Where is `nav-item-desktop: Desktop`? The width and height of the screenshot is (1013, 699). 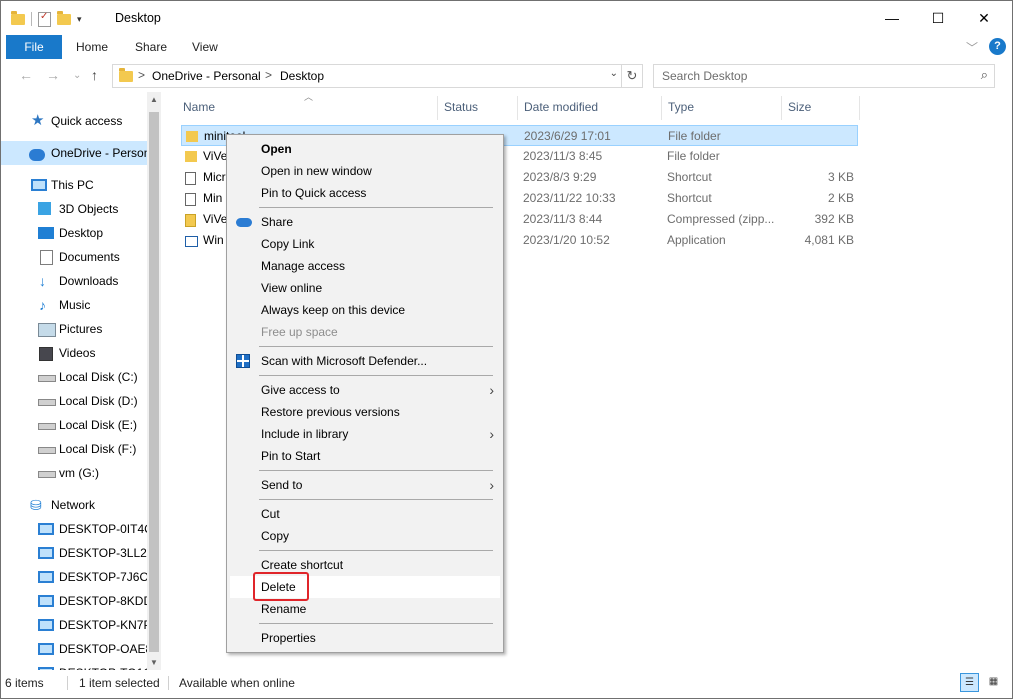
nav-item-desktop: Desktop is located at coordinates (74, 233).